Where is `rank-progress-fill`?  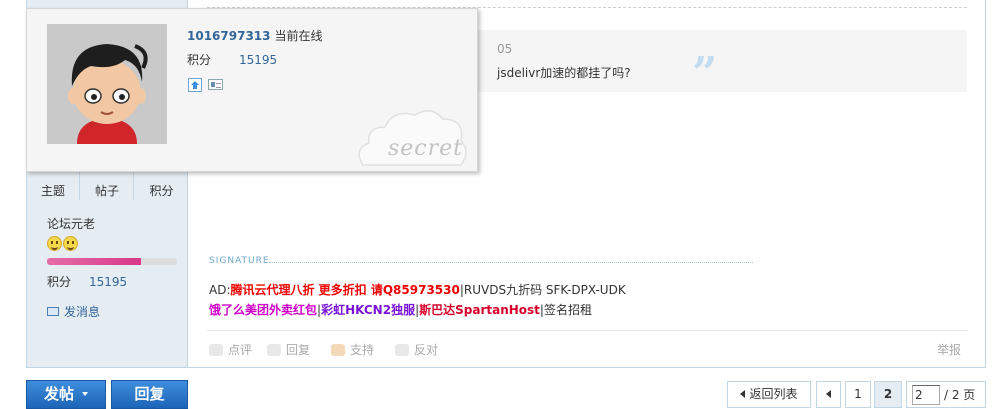 rank-progress-fill is located at coordinates (94, 261).